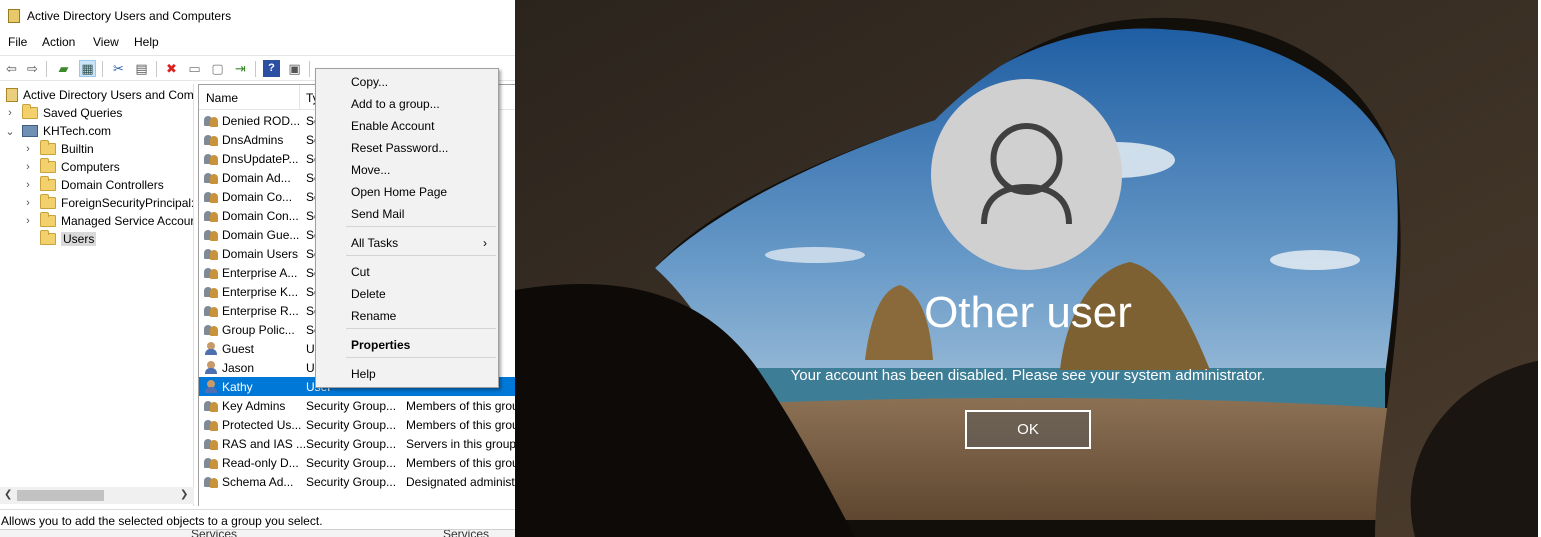  What do you see at coordinates (8, 494) in the screenshot?
I see `scroll-left-icon: ❮` at bounding box center [8, 494].